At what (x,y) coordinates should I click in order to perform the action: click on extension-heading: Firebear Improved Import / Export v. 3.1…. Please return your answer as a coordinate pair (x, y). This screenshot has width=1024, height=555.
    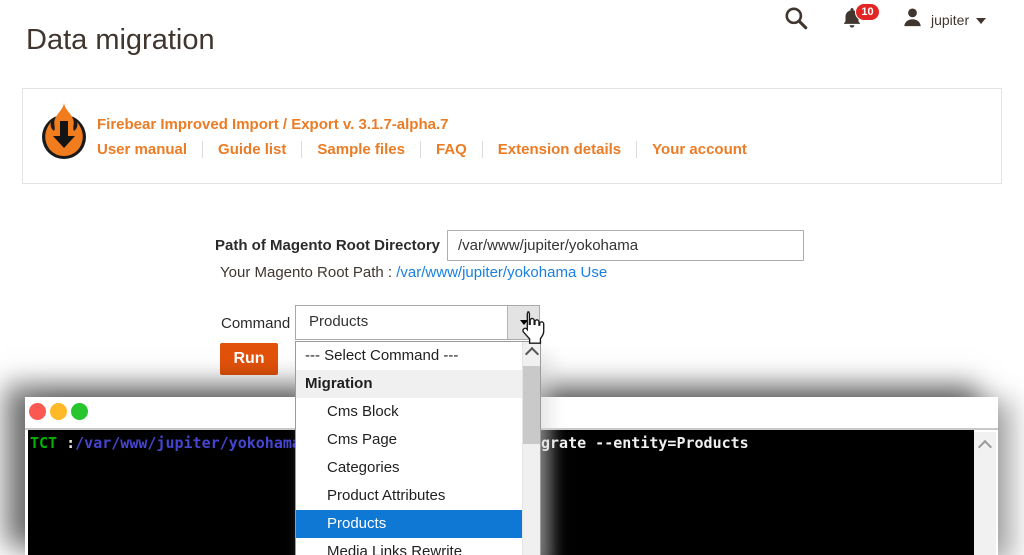
    Looking at the image, I should click on (273, 124).